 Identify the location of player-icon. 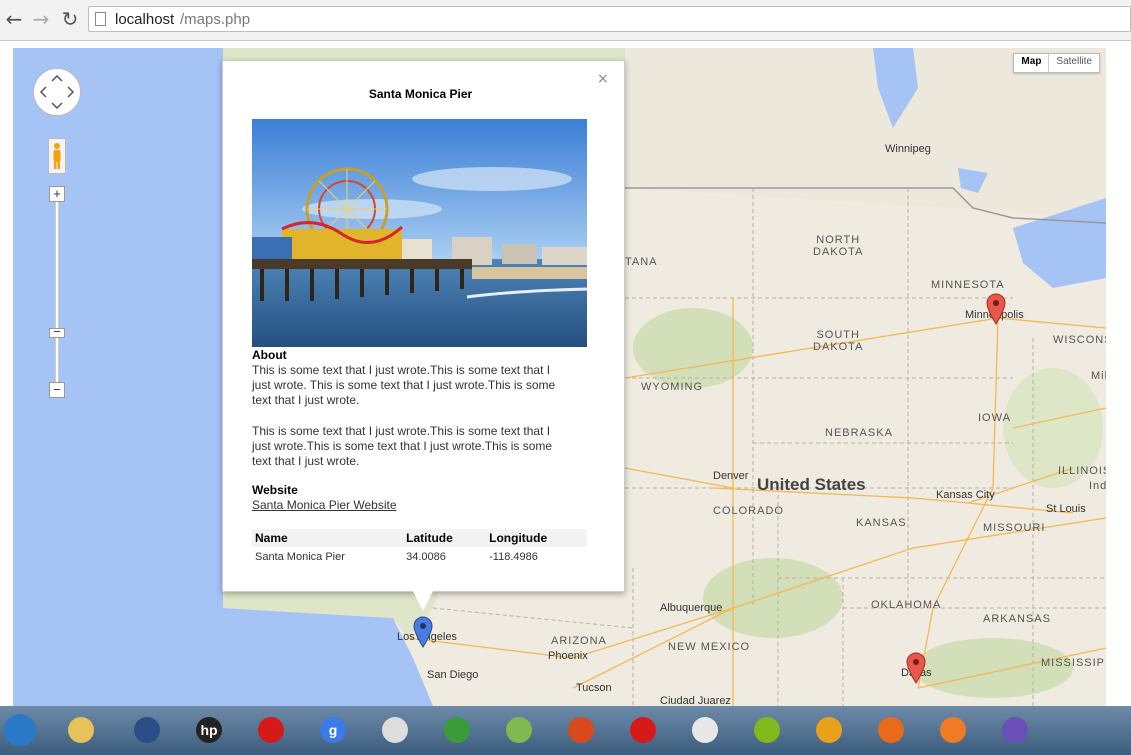
(829, 730).